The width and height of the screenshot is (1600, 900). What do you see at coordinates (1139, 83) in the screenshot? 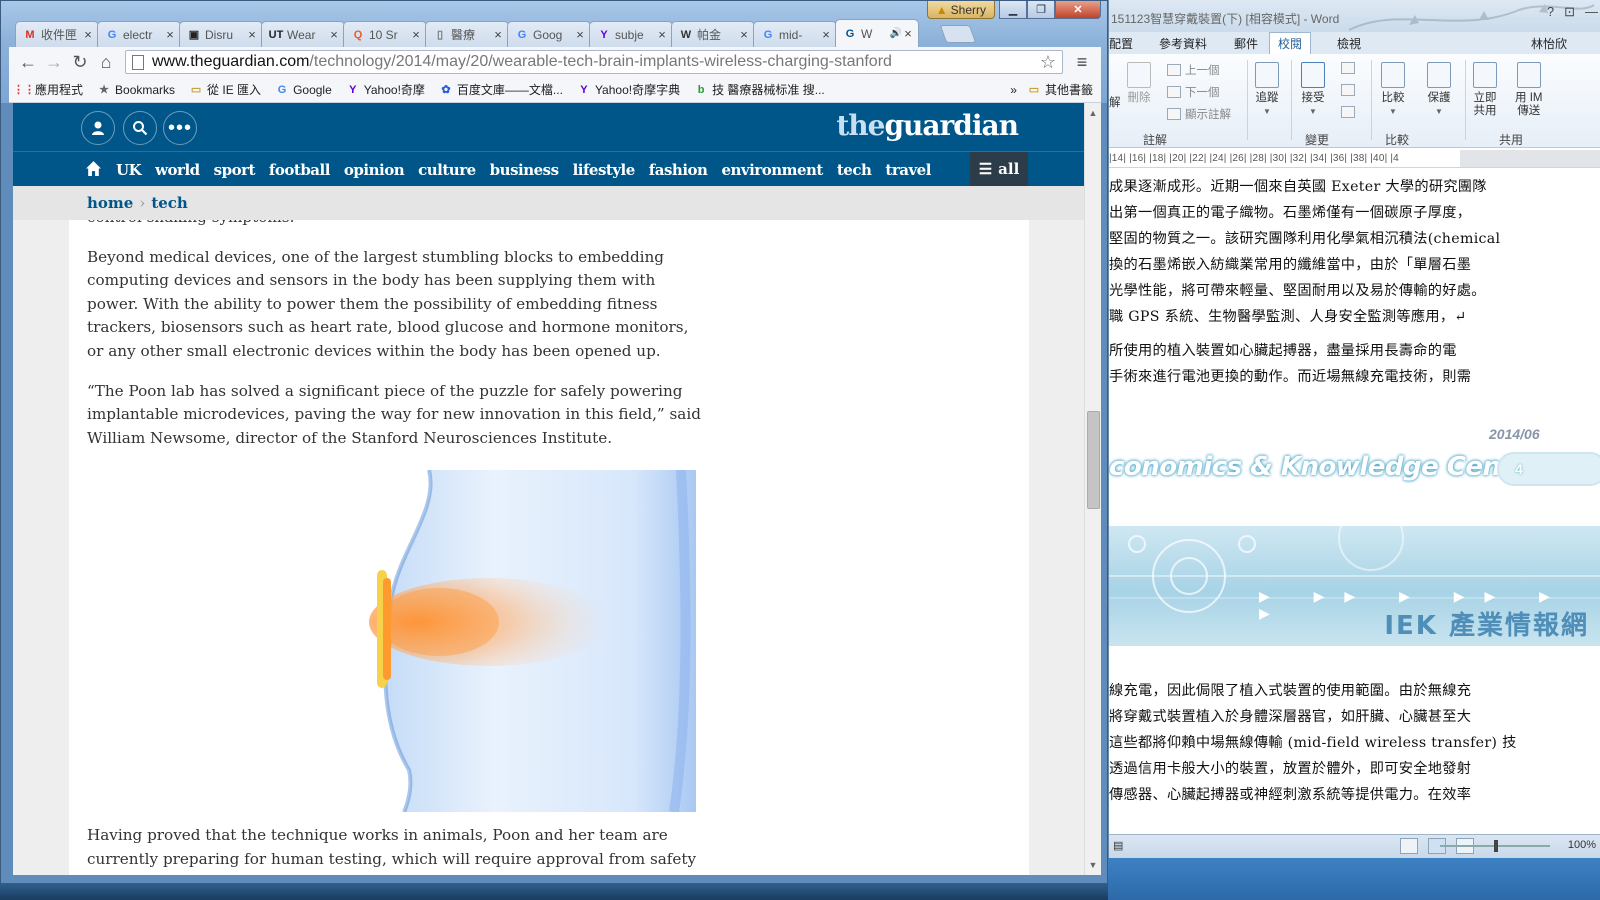
I see `delete-comment-button: 刪除` at bounding box center [1139, 83].